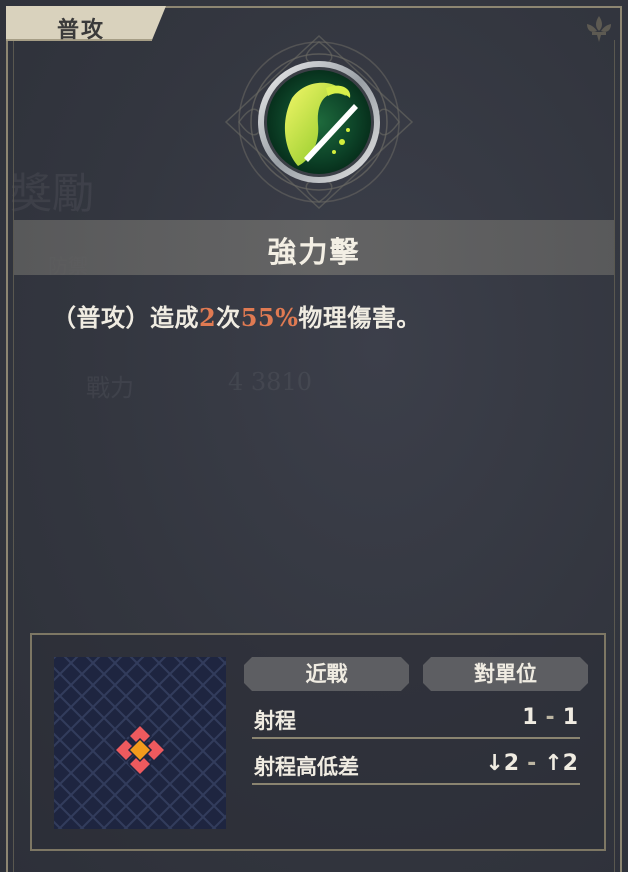 The image size is (628, 872). What do you see at coordinates (110, 388) in the screenshot?
I see `background-ghost-text: 戰力` at bounding box center [110, 388].